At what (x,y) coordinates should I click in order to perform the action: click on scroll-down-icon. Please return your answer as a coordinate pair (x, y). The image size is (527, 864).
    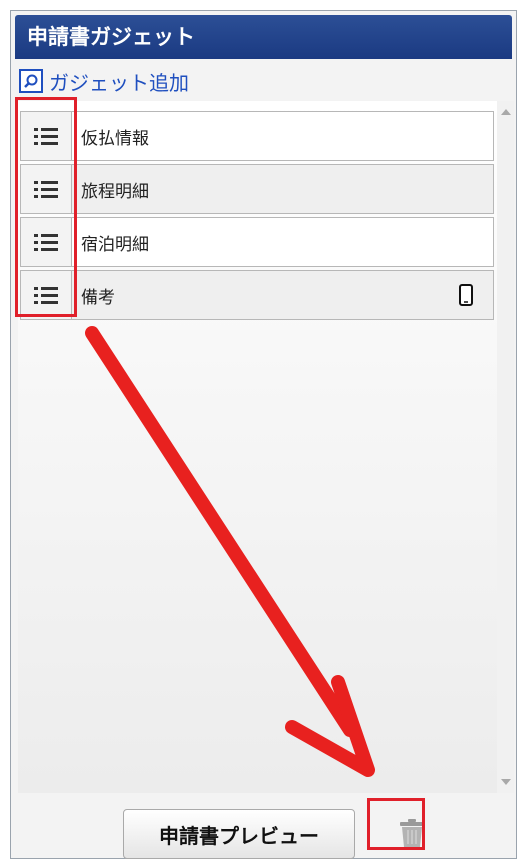
    Looking at the image, I should click on (506, 782).